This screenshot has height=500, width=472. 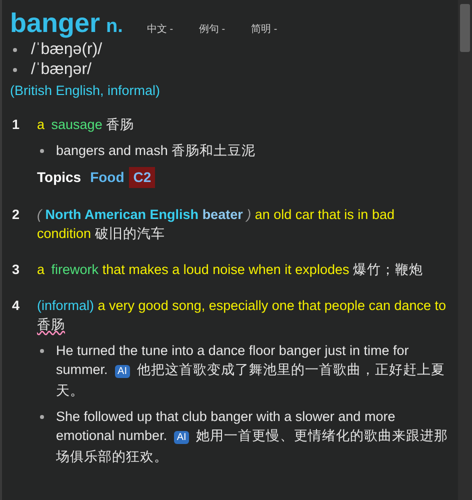 What do you see at coordinates (465, 250) in the screenshot?
I see `scrollbar` at bounding box center [465, 250].